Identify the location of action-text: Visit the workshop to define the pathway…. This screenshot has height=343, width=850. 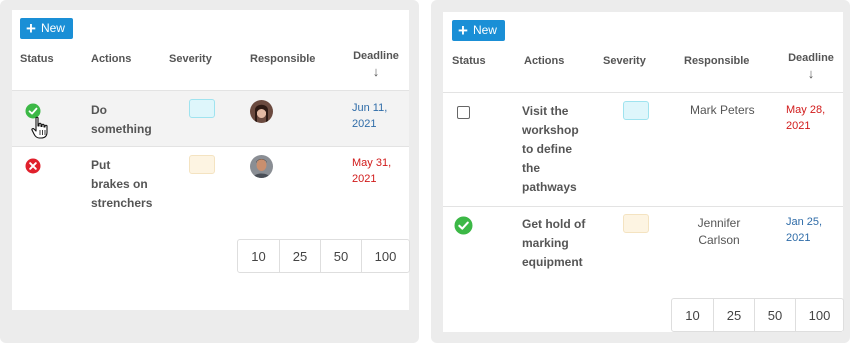
(550, 149).